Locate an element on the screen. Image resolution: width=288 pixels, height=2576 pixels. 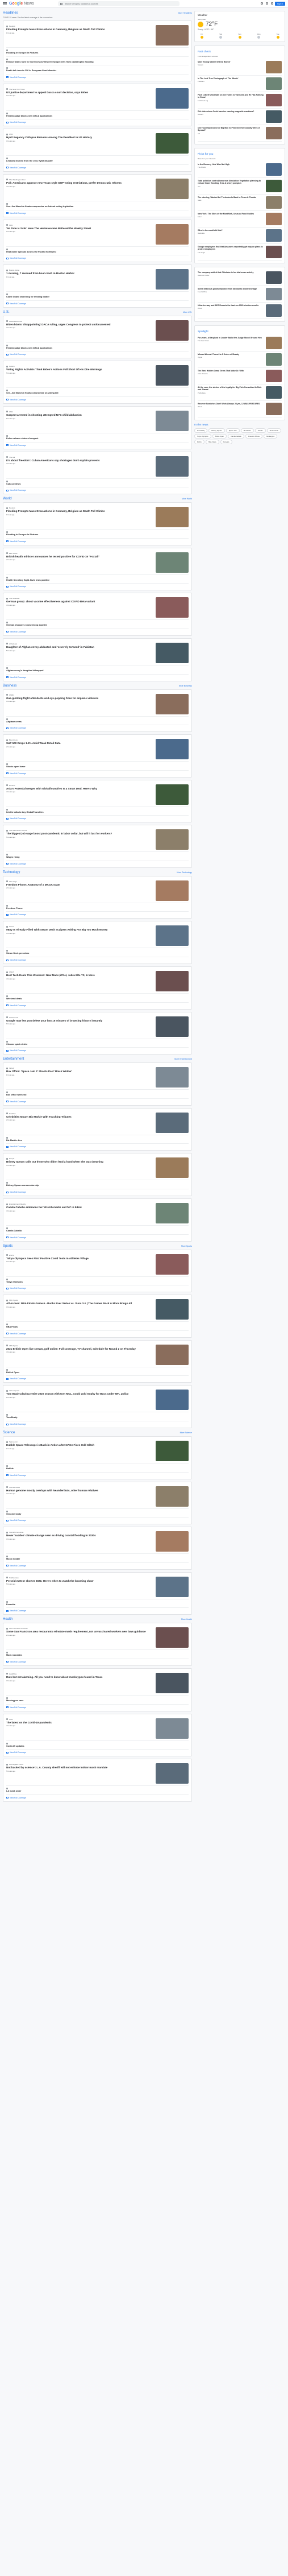
section-title: Science is located at coordinates (9, 1433).